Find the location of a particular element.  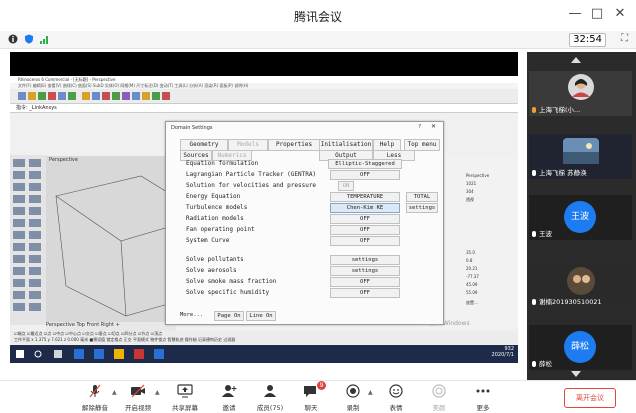

property-value: 55.09 is located at coordinates (472, 292).